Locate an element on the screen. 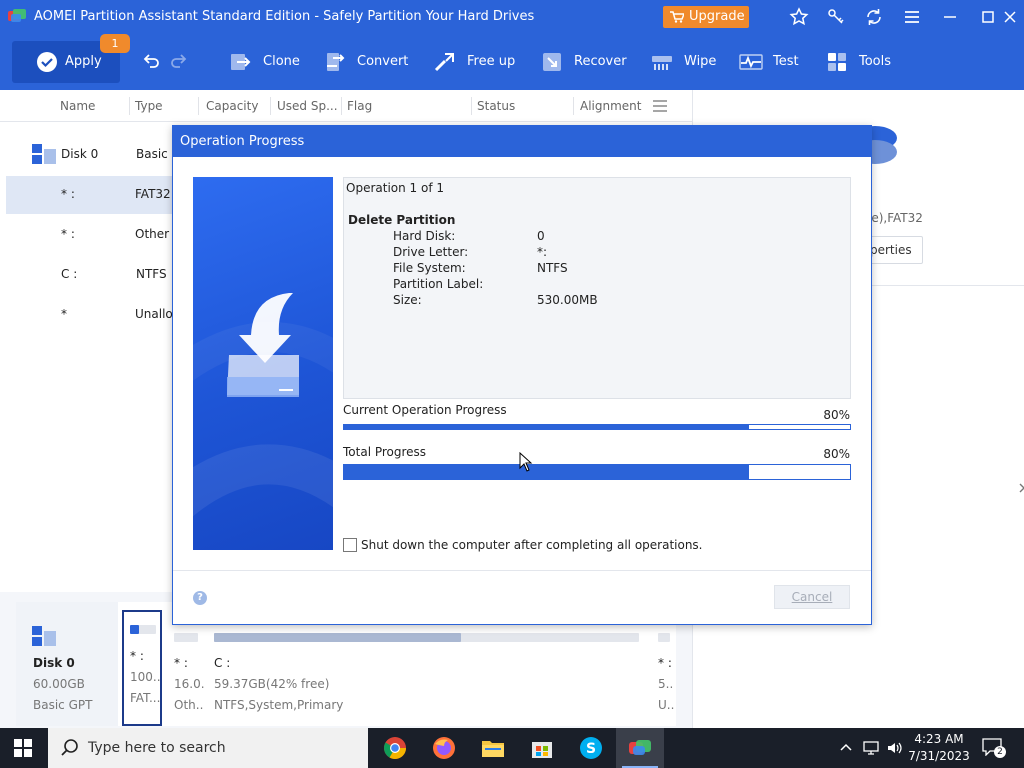  taskbar-chrome is located at coordinates (395, 748).